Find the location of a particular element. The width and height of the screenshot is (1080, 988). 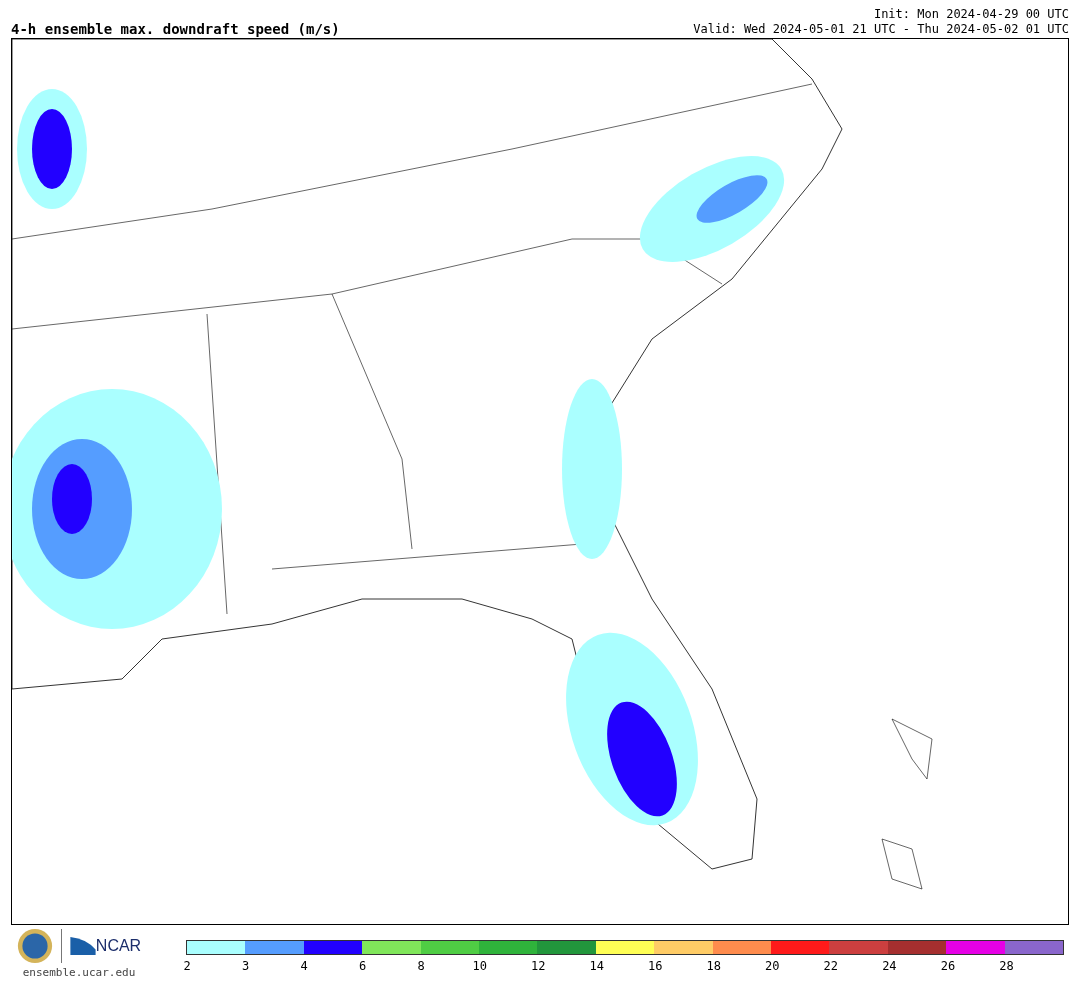

seal-logo-icon is located at coordinates (34, 946).